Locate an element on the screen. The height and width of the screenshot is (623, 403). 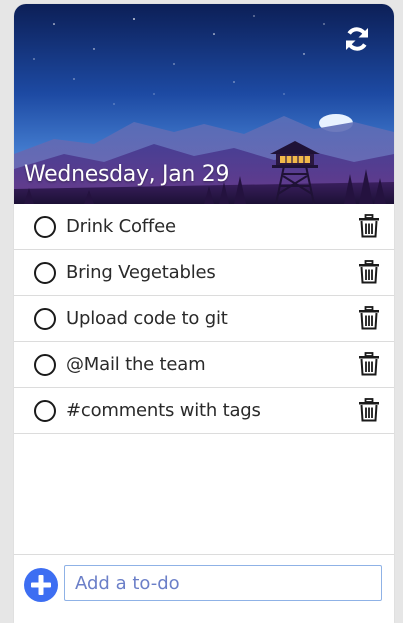
refresh-button is located at coordinates (357, 39).